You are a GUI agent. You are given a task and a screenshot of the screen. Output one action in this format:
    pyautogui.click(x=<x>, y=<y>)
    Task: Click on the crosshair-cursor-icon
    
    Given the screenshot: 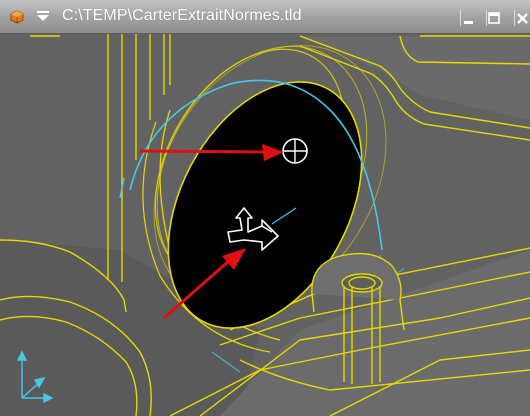 What is the action you would take?
    pyautogui.click(x=295, y=151)
    